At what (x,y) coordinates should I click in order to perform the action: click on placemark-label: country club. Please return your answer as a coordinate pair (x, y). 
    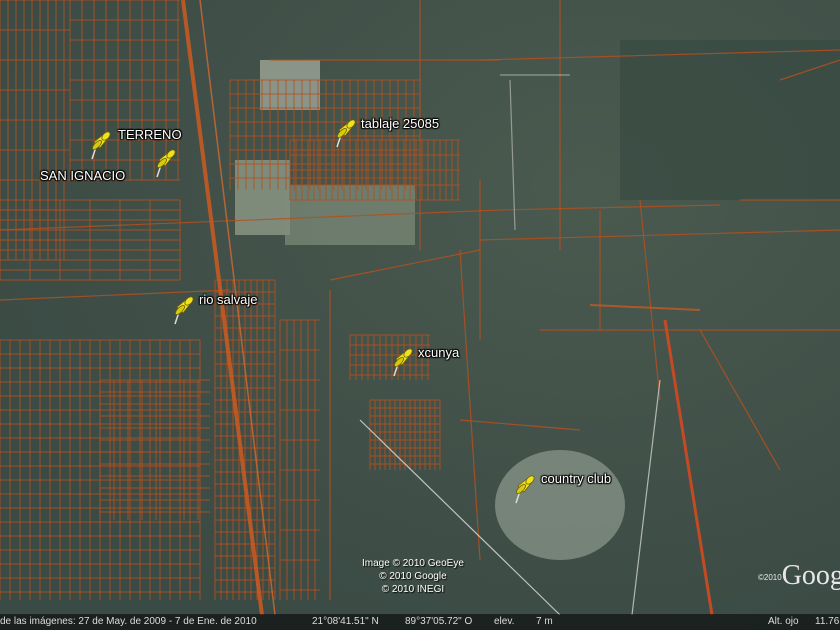
    Looking at the image, I should click on (576, 478).